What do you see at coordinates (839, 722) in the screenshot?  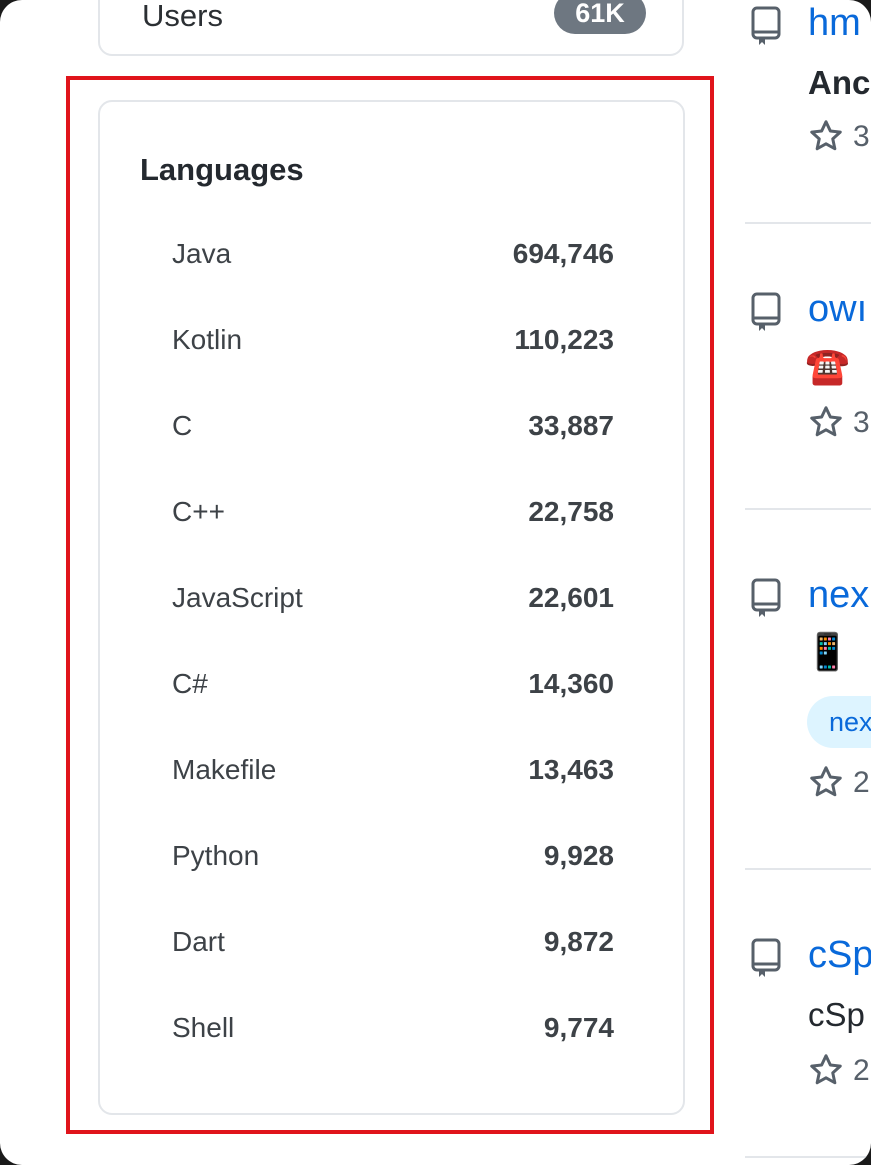 I see `topic-tag: nex` at bounding box center [839, 722].